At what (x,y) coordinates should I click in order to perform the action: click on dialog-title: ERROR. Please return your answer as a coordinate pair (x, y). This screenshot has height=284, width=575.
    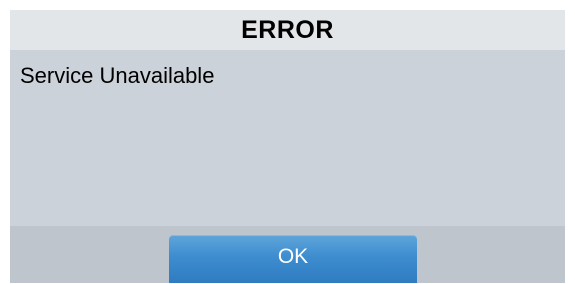
    Looking at the image, I should click on (287, 29).